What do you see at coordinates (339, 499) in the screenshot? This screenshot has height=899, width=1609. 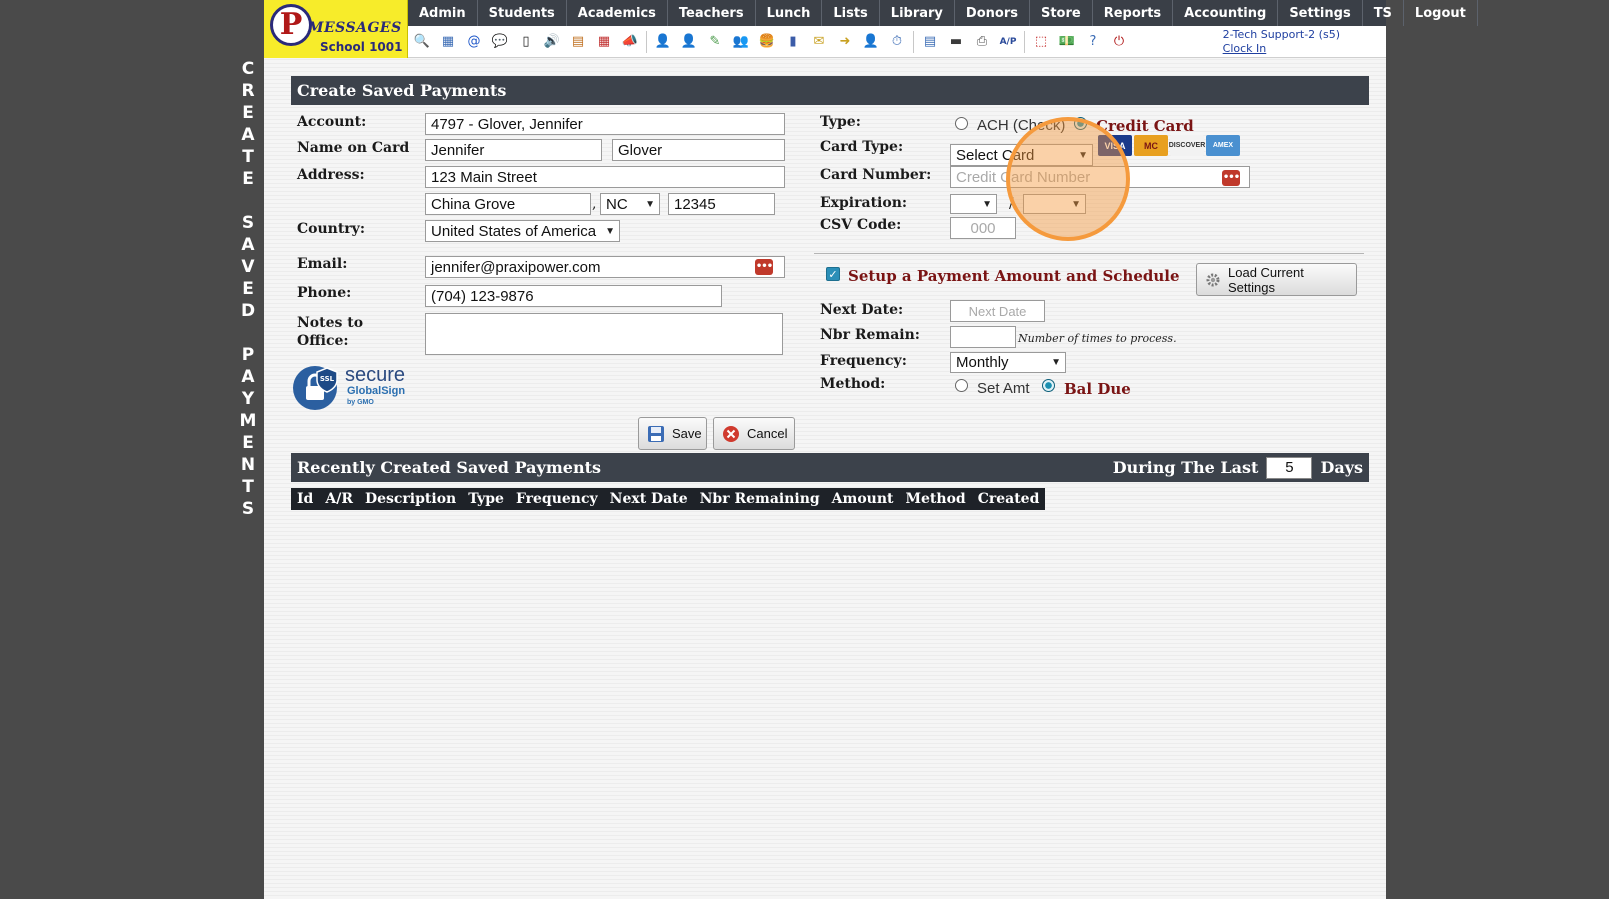 I see `column-header-a-r: A/R` at bounding box center [339, 499].